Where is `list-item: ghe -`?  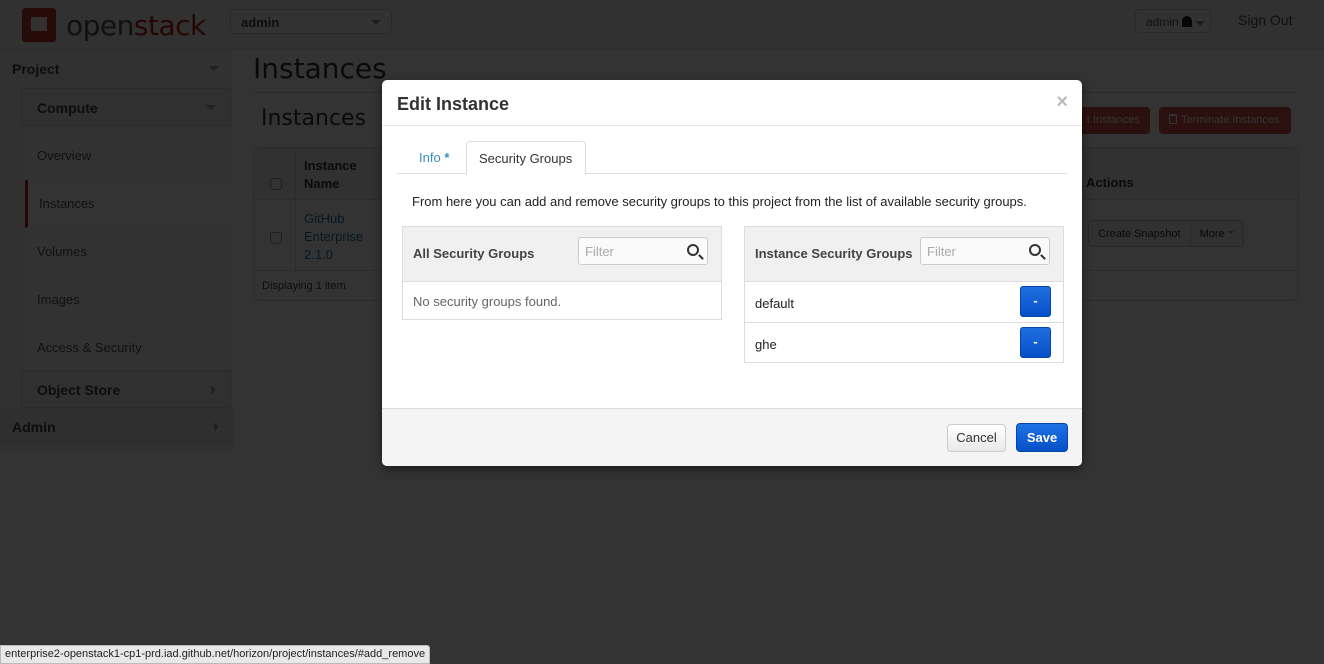
list-item: ghe - is located at coordinates (904, 343).